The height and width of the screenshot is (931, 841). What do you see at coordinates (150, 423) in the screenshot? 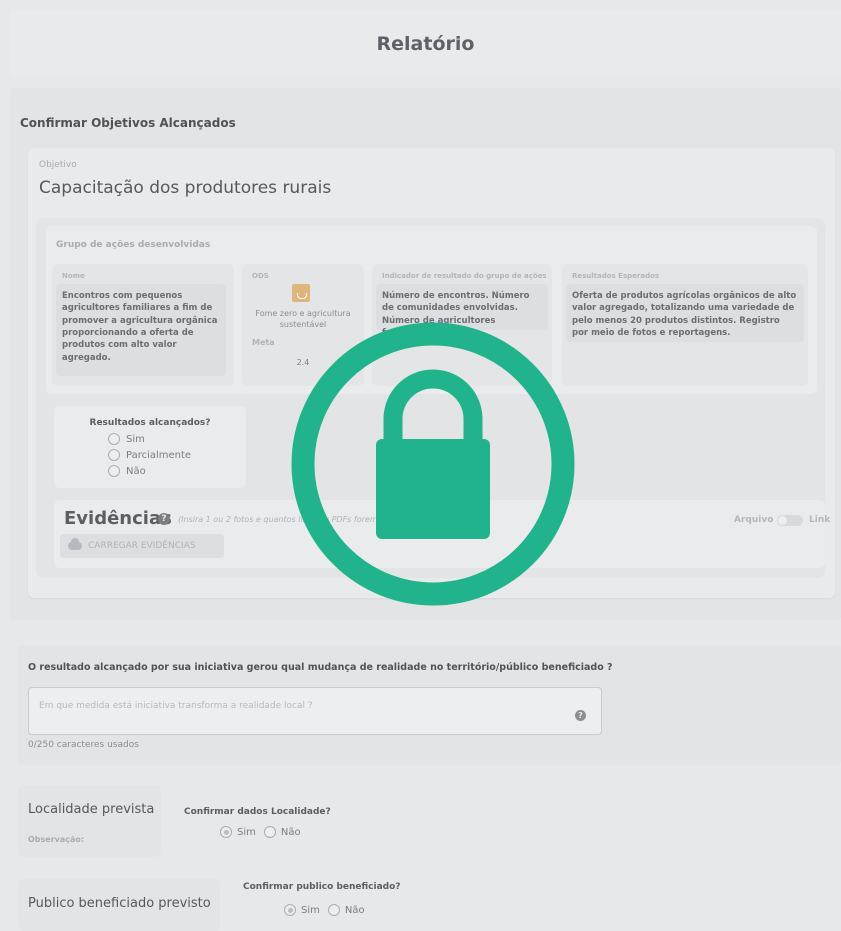
I see `results-achieved-title: Resultados alcançados?` at bounding box center [150, 423].